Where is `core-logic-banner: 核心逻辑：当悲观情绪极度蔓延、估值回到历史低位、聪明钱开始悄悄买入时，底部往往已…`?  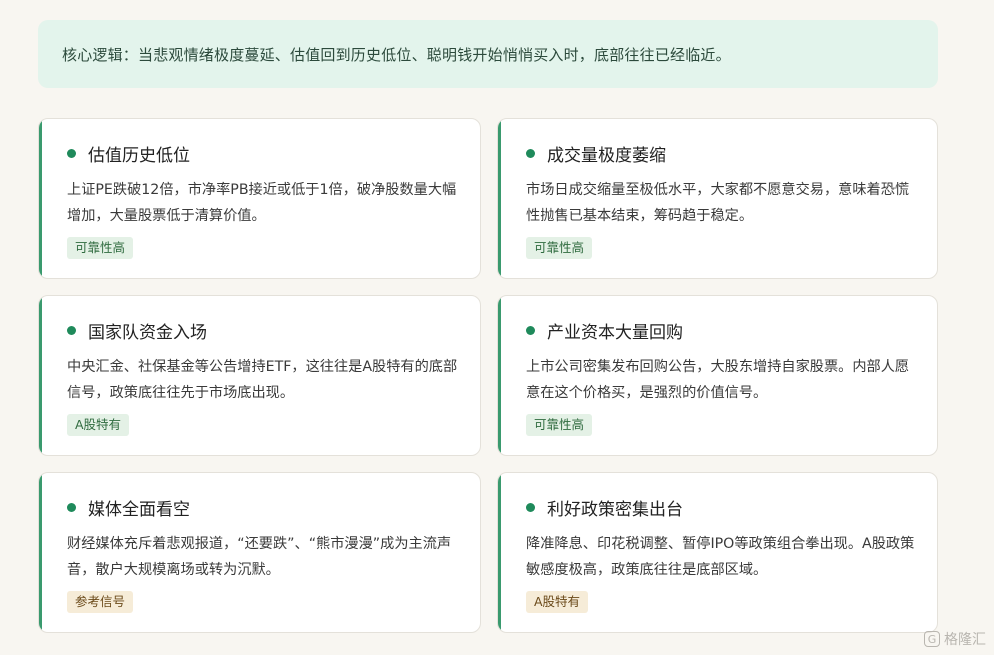 core-logic-banner: 核心逻辑：当悲观情绪极度蔓延、估值回到历史低位、聪明钱开始悄悄买入时，底部往往已… is located at coordinates (488, 54).